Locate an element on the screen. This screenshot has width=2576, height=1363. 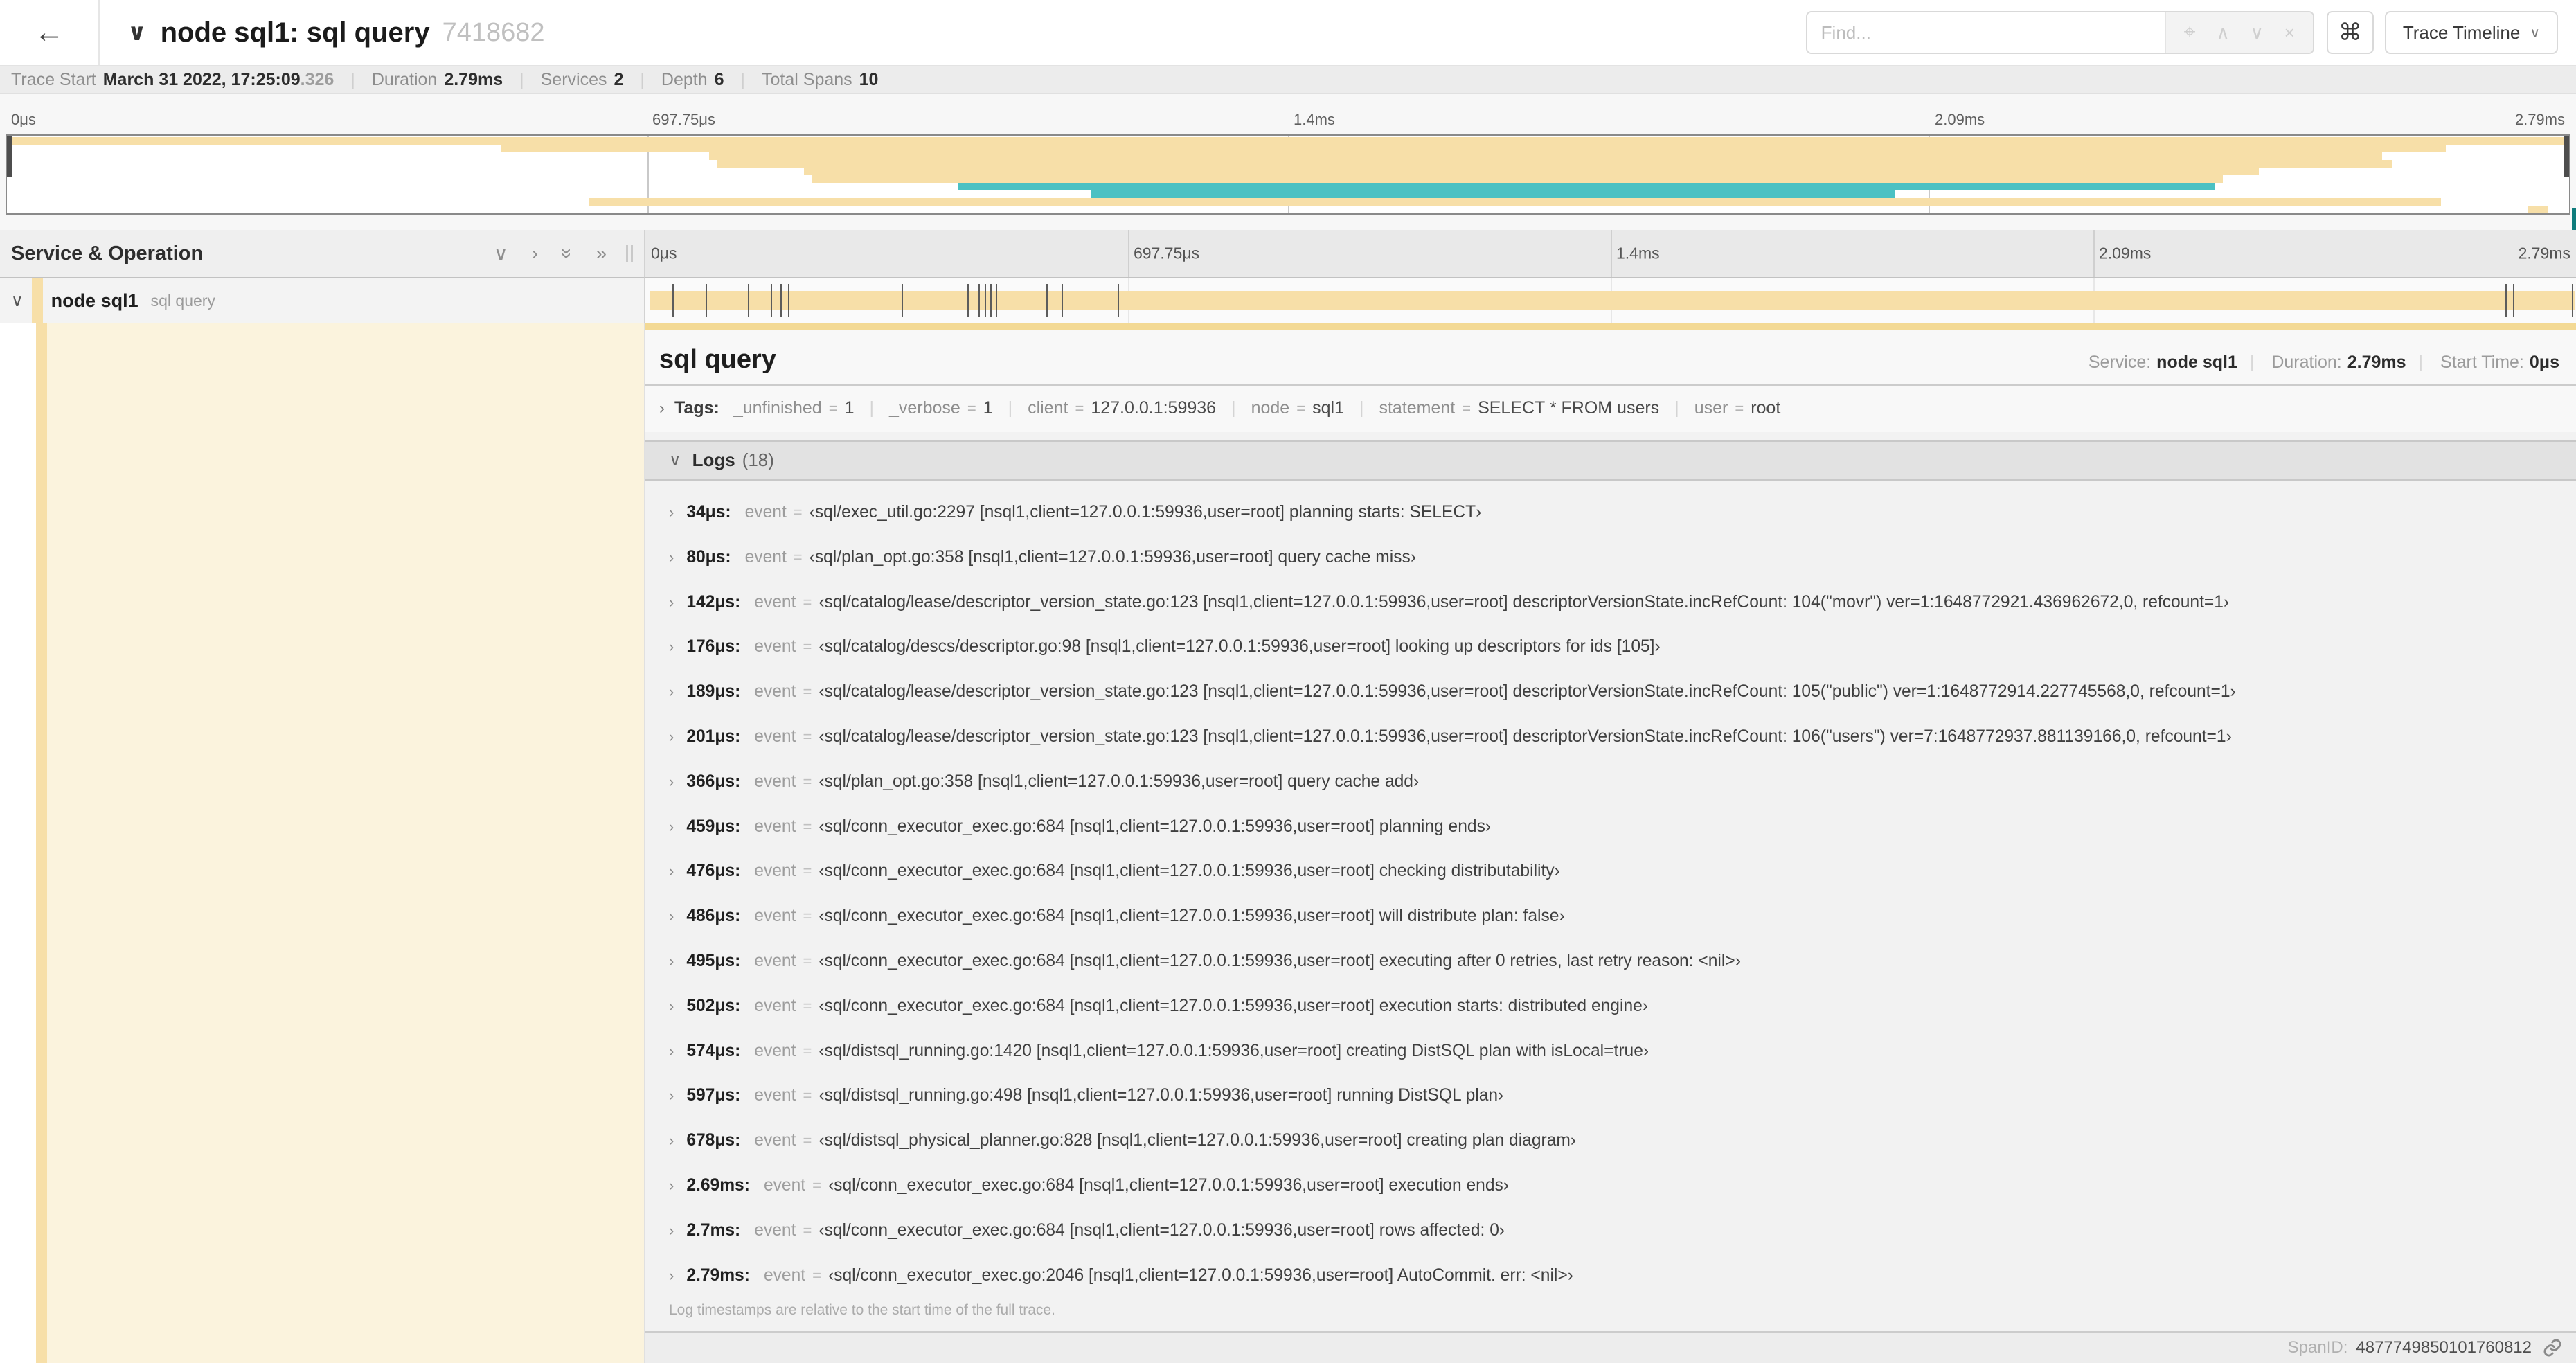
minimap-ruler: 0μs 697.75μs 1.4ms 2.09ms 2.79ms is located at coordinates (1288, 114).